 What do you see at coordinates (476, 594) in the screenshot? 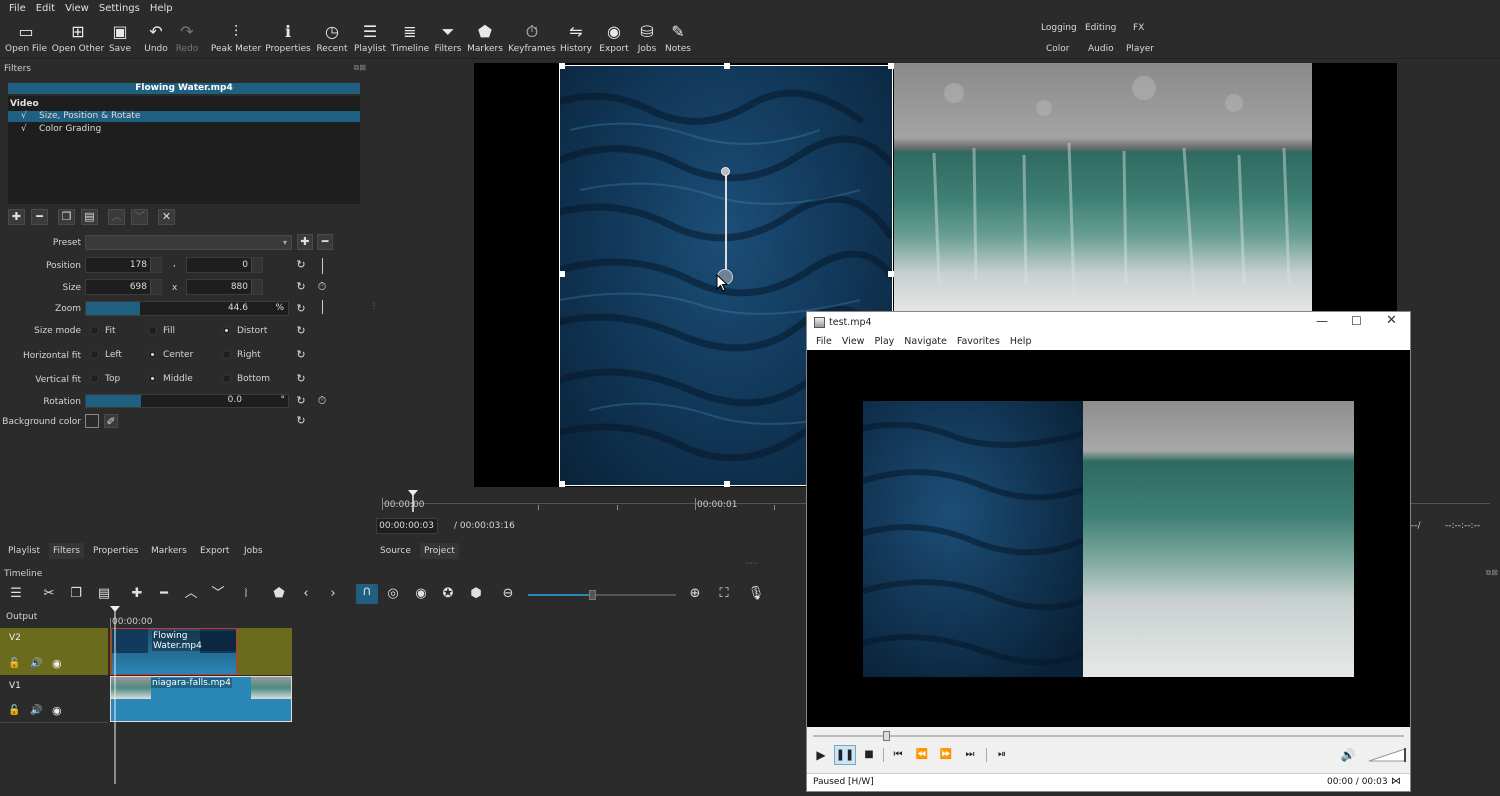
I see `ripple-markers-icon: ⬢` at bounding box center [476, 594].